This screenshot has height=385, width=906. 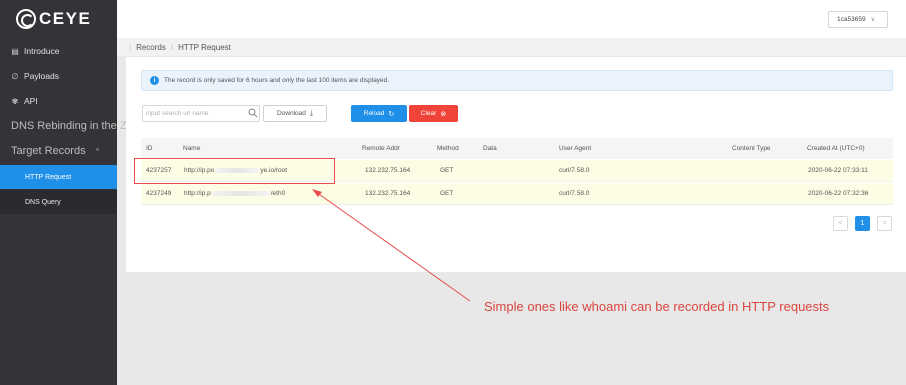 I want to click on user-dropdown: 1ca53659 ∨, so click(x=858, y=19).